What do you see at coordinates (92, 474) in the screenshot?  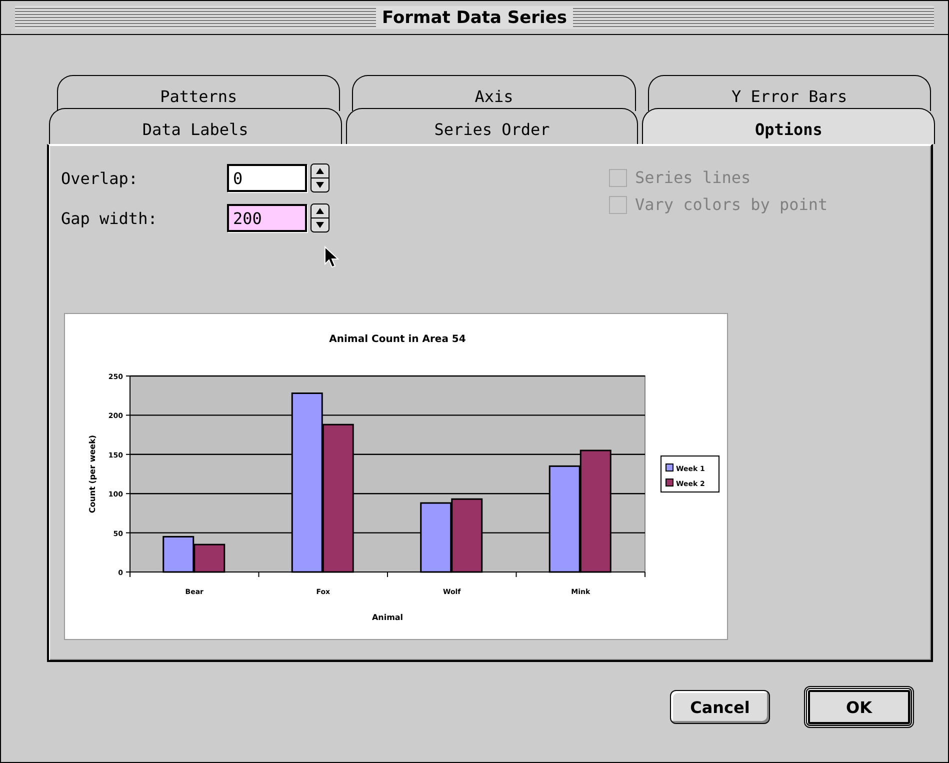 I see `y-axis-title: Count (per week)` at bounding box center [92, 474].